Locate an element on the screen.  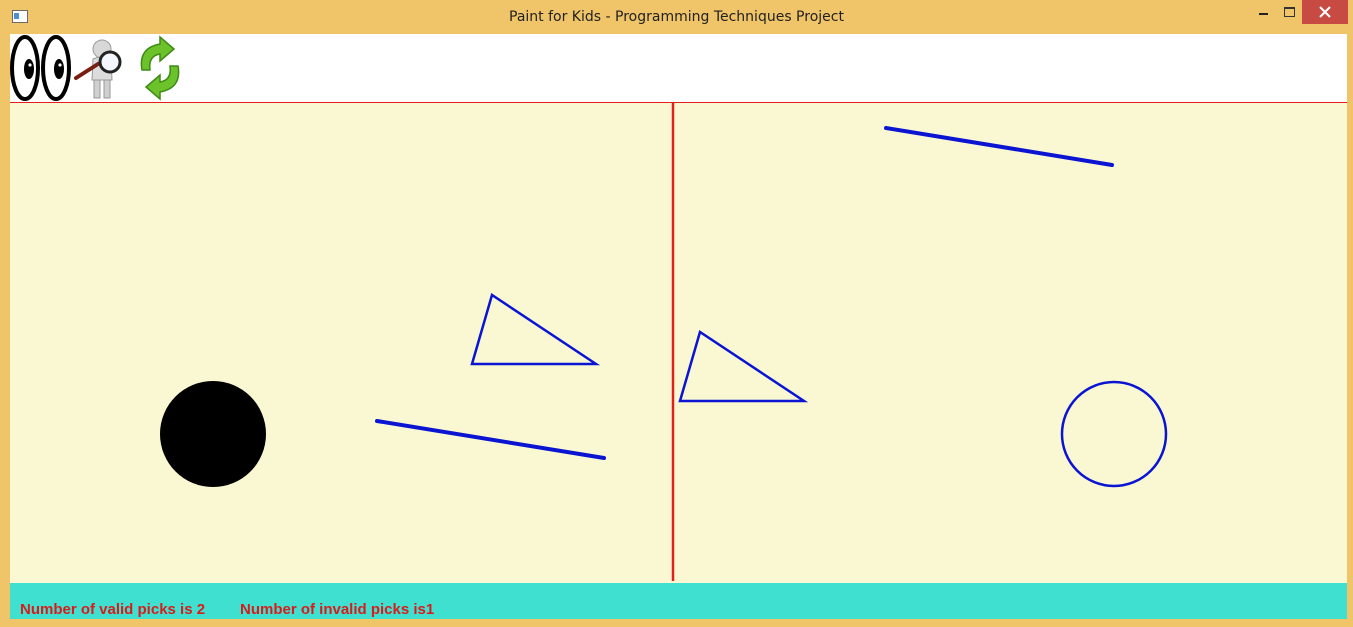
triangle-shape-left is located at coordinates (535, 329).